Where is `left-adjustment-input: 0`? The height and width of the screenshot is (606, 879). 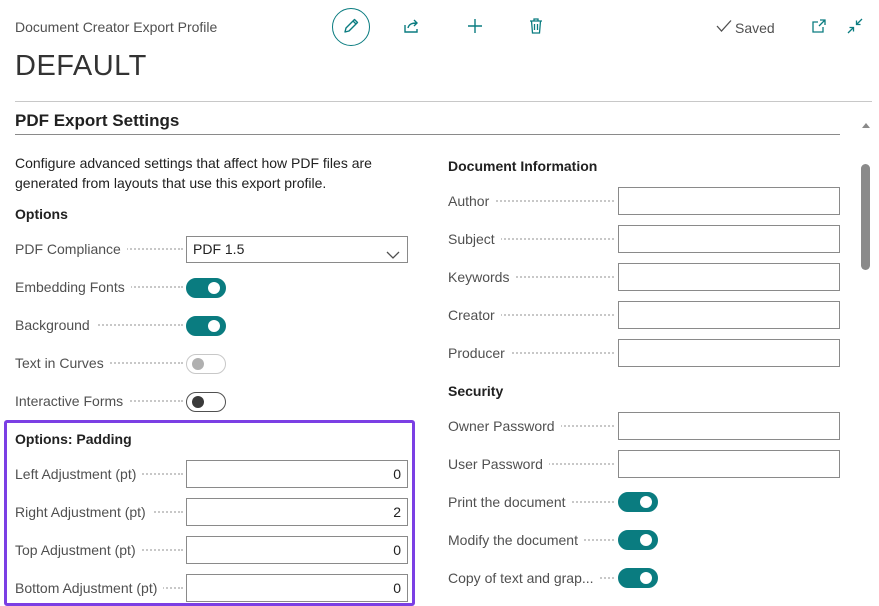
left-adjustment-input: 0 is located at coordinates (297, 474).